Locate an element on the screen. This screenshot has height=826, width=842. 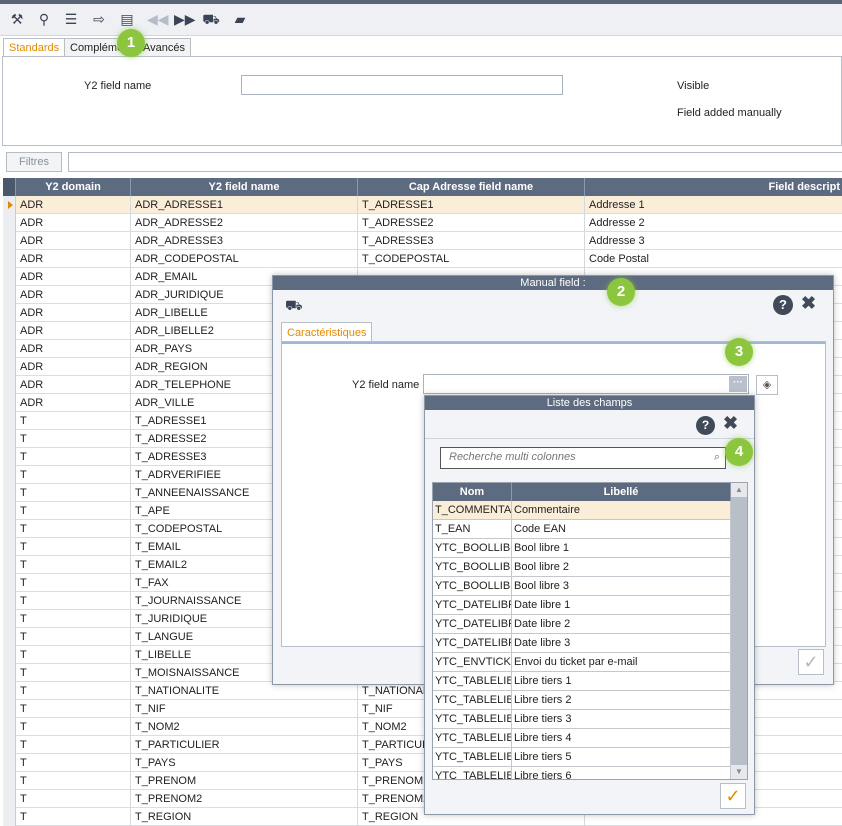
list-item: YTC_TABLELIBRE6Libre tiers 6 is located at coordinates (582, 773).